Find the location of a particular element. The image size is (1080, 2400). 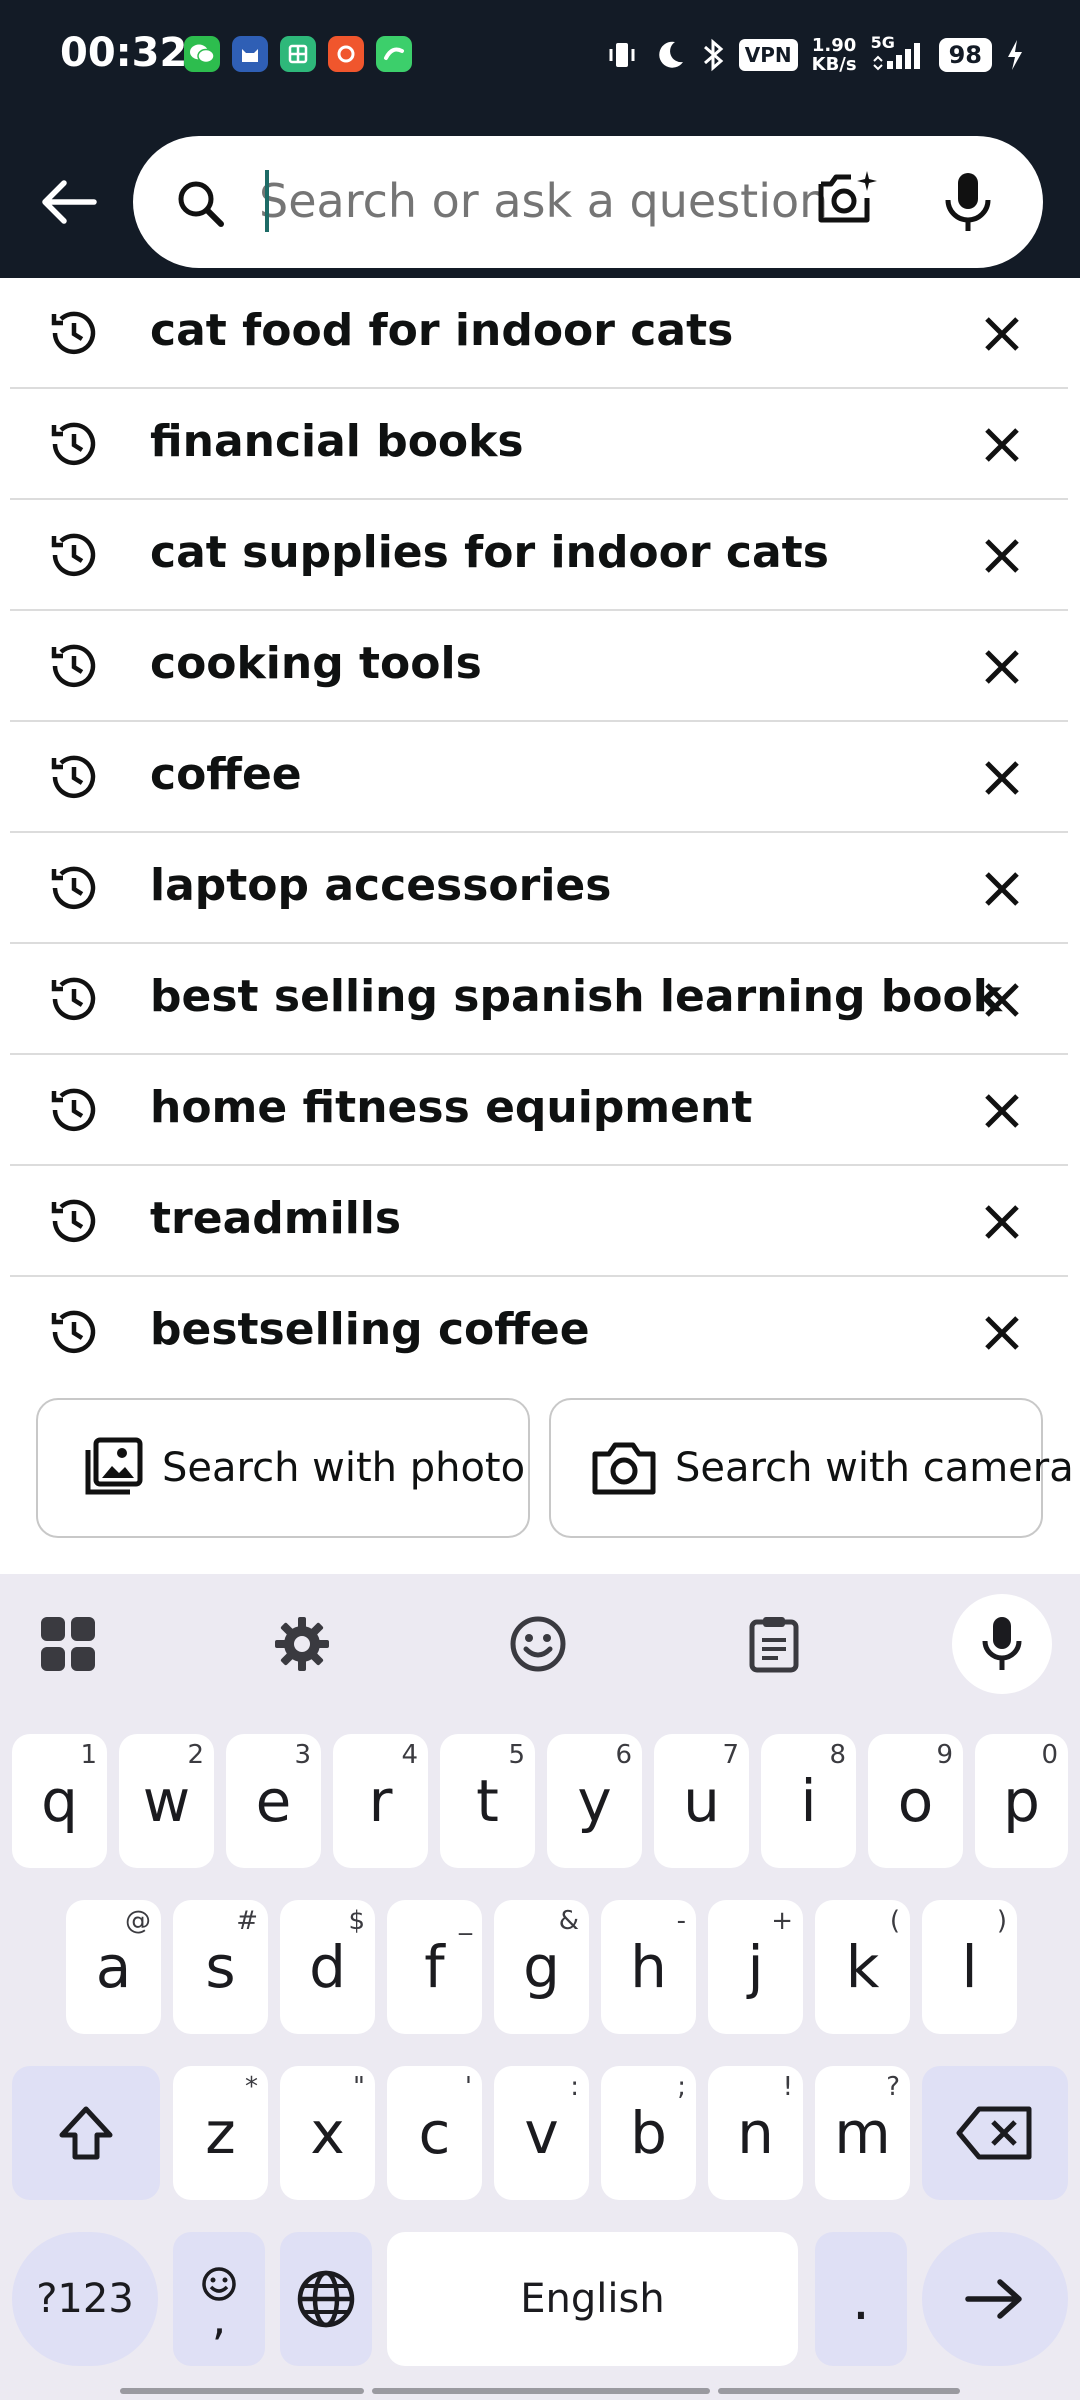

vibrate-icon is located at coordinates (622, 55).